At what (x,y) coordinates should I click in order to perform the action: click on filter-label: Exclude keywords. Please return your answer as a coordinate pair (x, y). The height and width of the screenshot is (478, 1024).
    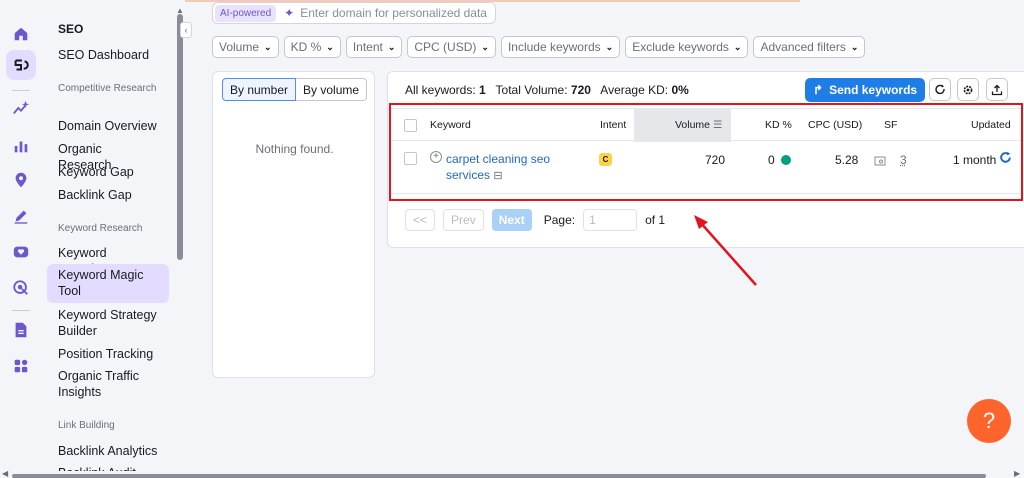
    Looking at the image, I should click on (680, 47).